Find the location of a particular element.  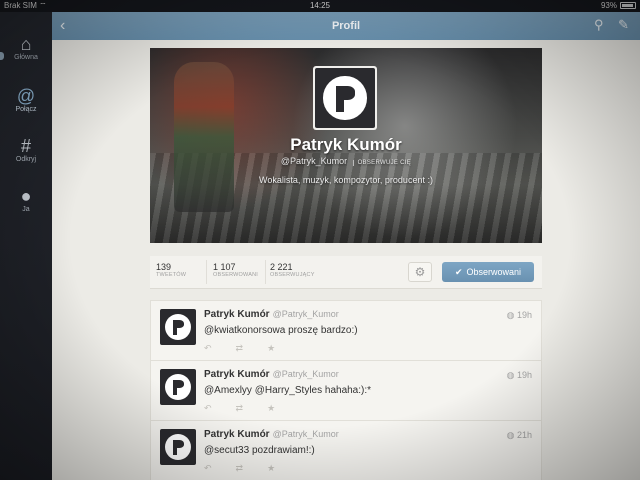

compose-icon: ✎ is located at coordinates (623, 25).